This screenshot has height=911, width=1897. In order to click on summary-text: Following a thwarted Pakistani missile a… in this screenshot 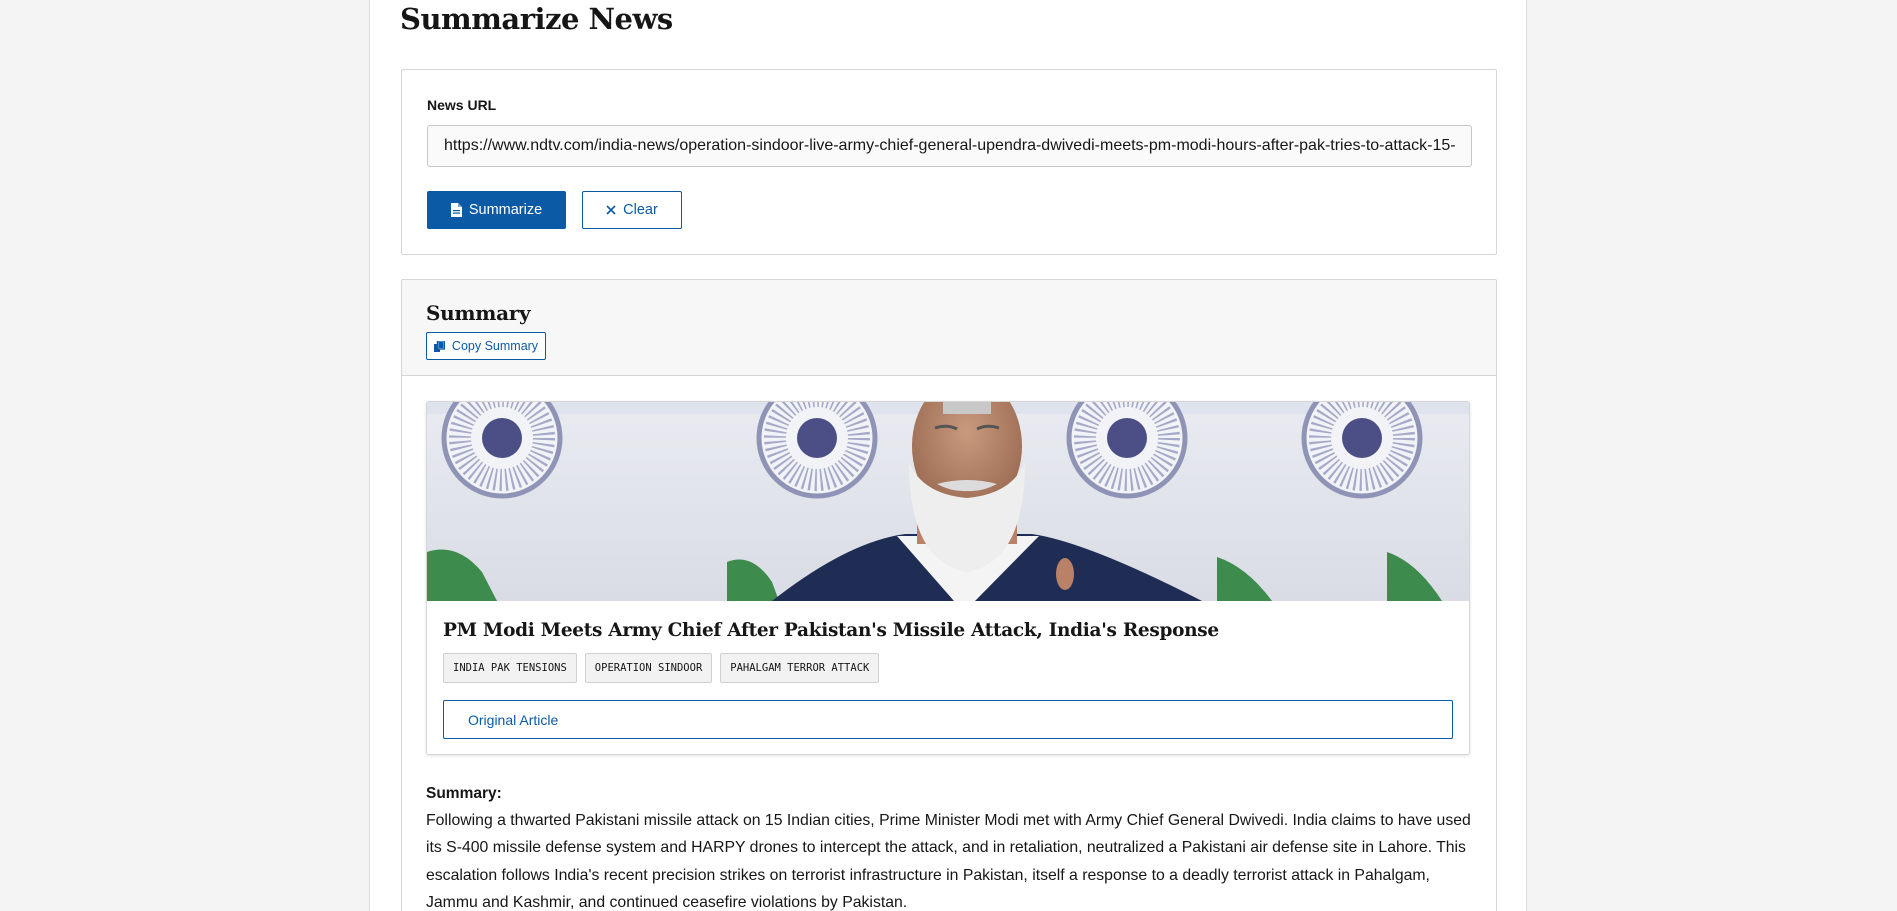, I will do `click(948, 861)`.